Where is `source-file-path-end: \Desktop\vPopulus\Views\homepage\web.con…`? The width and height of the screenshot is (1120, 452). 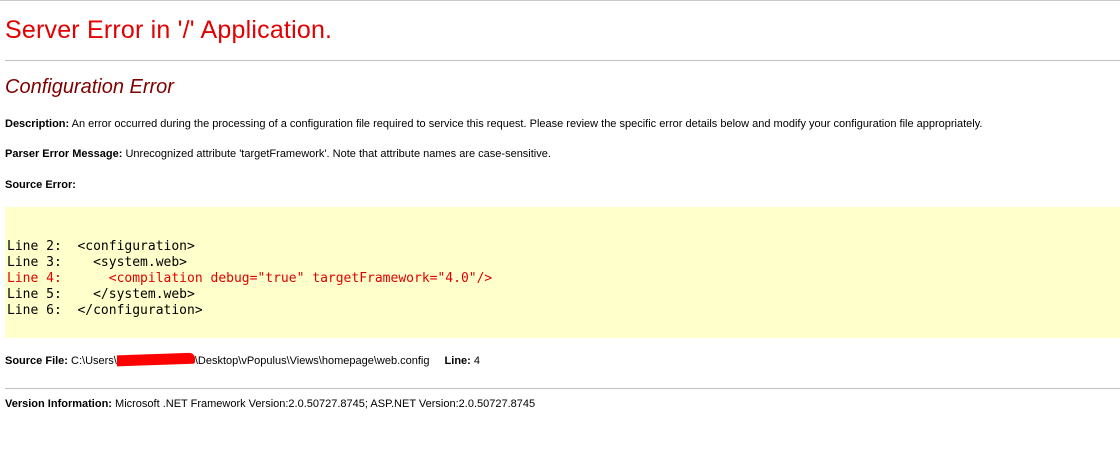
source-file-path-end: \Desktop\vPopulus\Views\homepage\web.con… is located at coordinates (312, 361).